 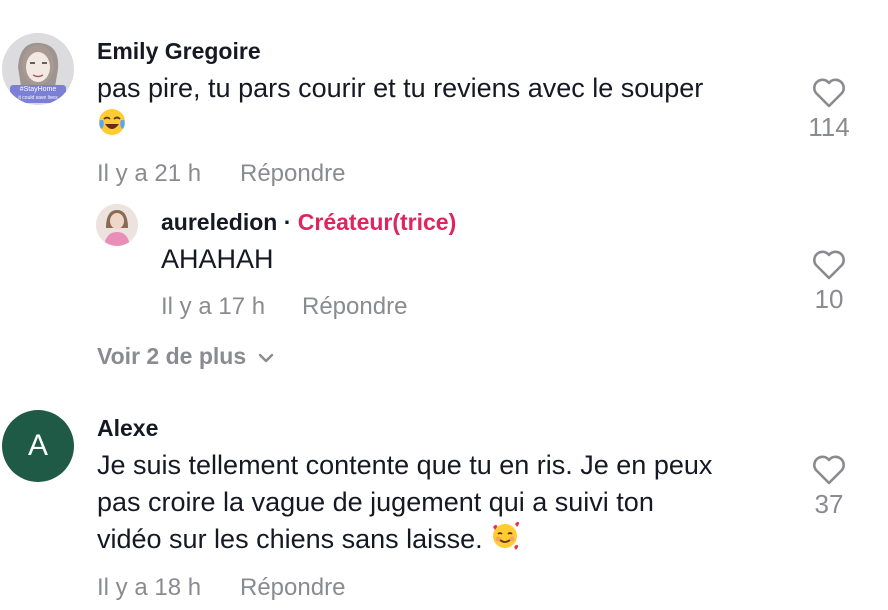 I want to click on avatar-letter: A, so click(x=37, y=445).